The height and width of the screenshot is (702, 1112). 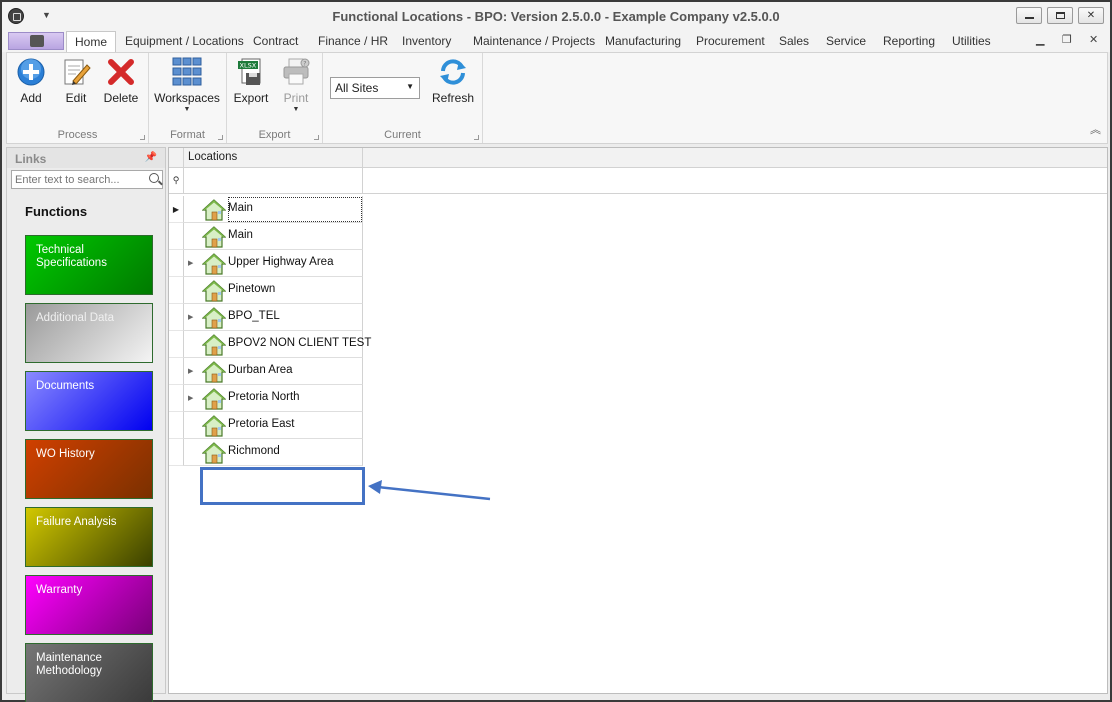 I want to click on tab-equipment-locations: Equipment / Locations, so click(x=184, y=41).